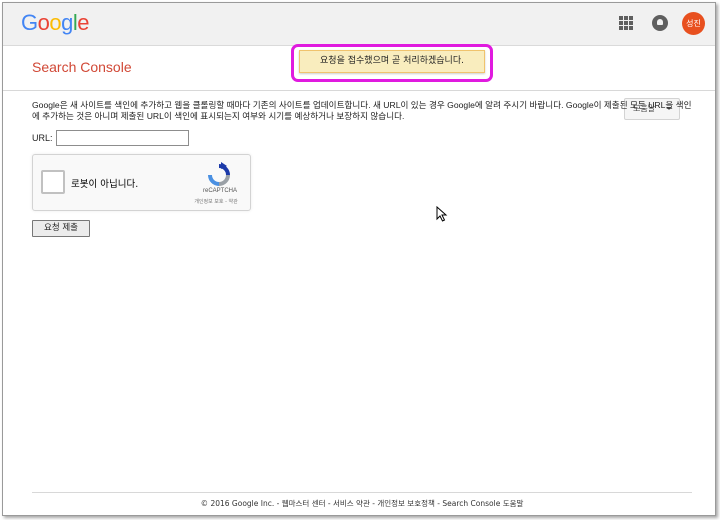 The height and width of the screenshot is (520, 720). I want to click on submit-request-button: 요청 제출, so click(61, 228).